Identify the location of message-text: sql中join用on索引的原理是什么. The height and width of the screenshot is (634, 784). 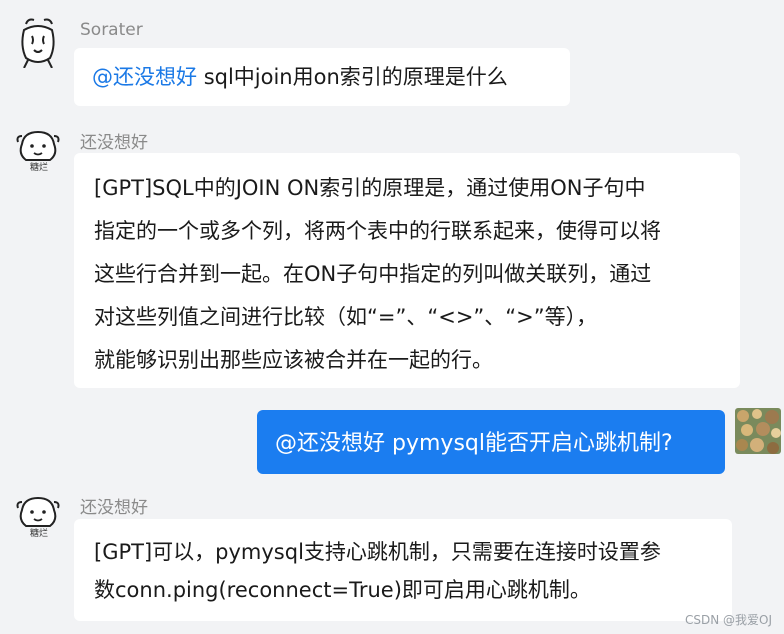
(355, 77).